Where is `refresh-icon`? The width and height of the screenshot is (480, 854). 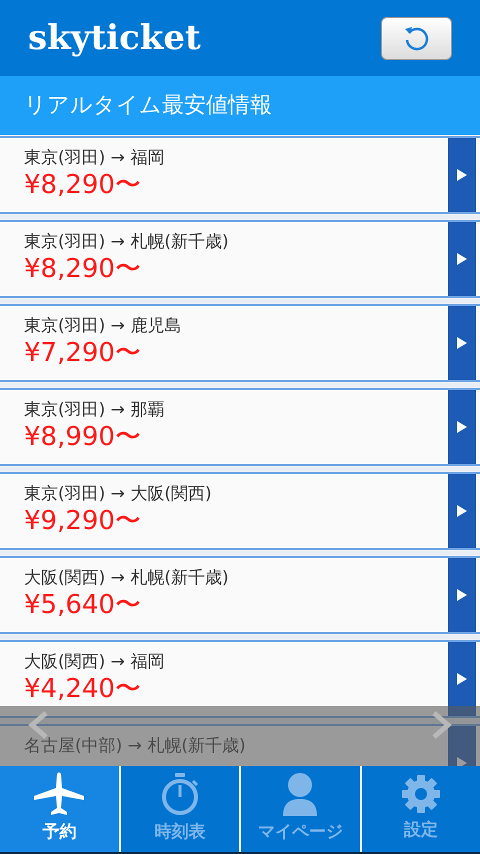
refresh-icon is located at coordinates (416, 38).